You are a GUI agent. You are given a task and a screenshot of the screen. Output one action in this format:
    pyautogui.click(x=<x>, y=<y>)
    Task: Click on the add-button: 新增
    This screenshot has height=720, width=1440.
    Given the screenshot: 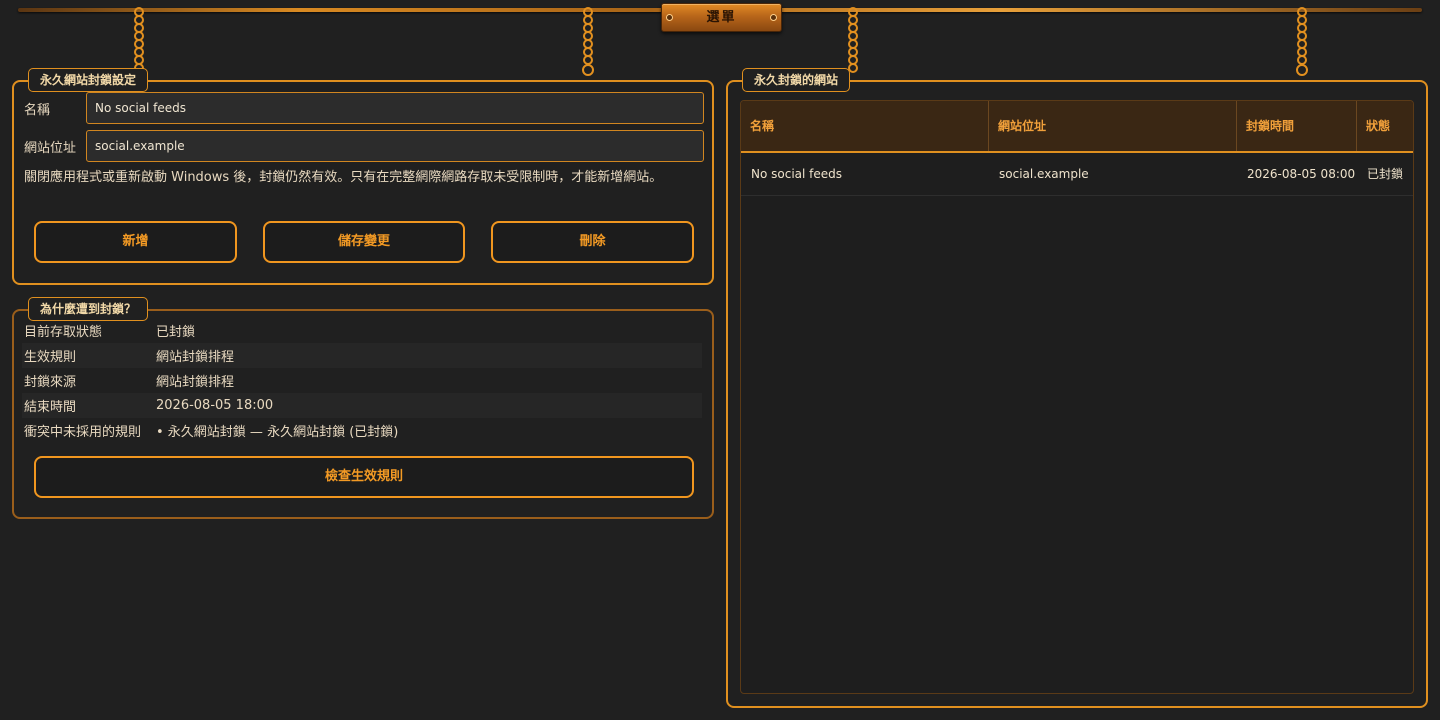 What is the action you would take?
    pyautogui.click(x=135, y=242)
    